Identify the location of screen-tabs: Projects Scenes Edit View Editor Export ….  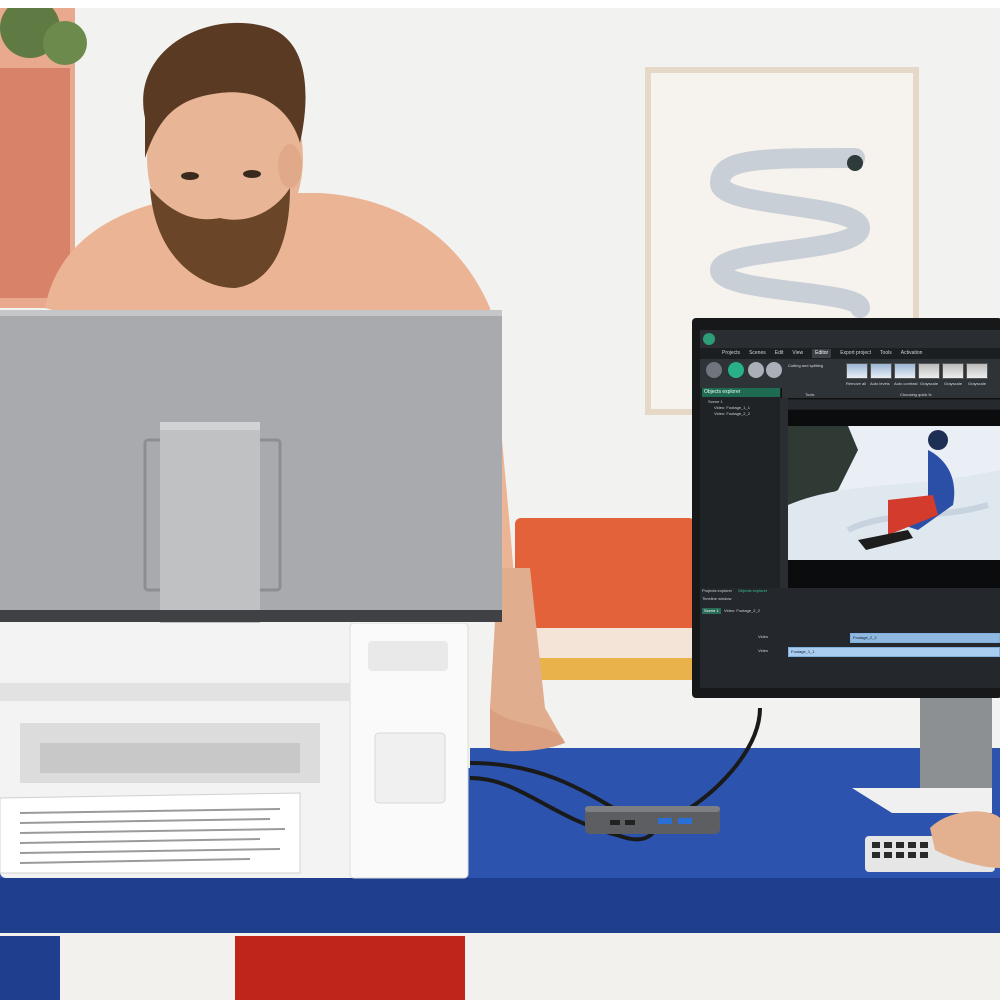
(861, 353).